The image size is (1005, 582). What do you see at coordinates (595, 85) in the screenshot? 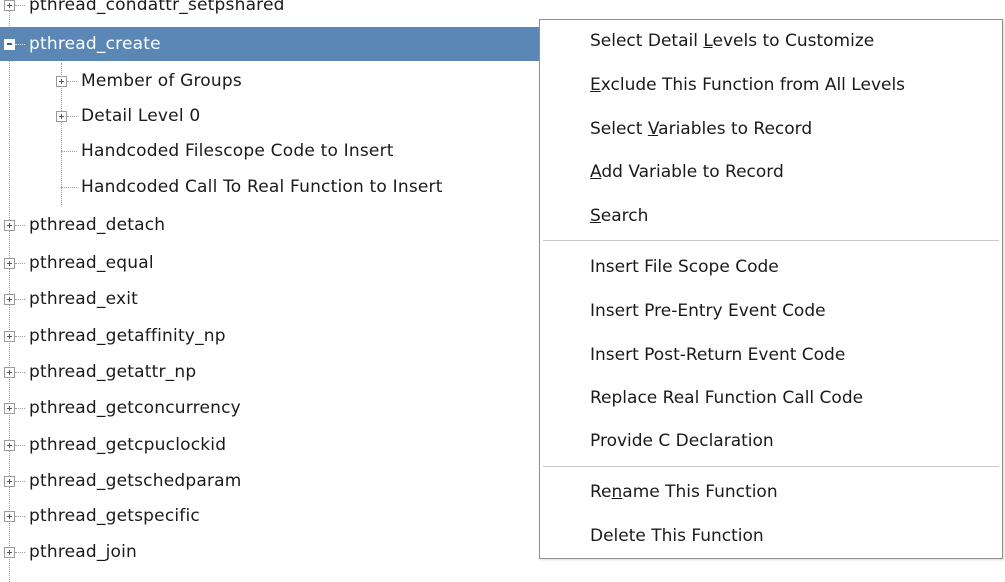
I see `menu-item-mnemonic: E` at bounding box center [595, 85].